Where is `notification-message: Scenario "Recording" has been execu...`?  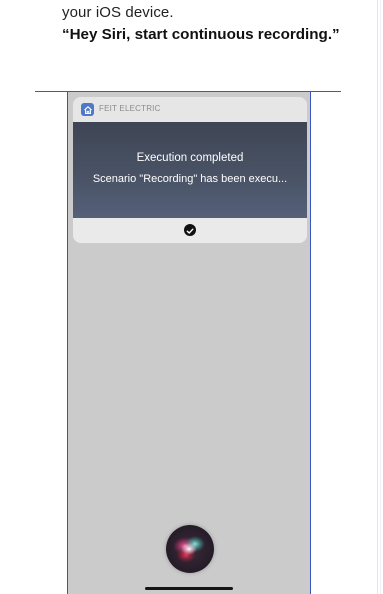
notification-message: Scenario "Recording" has been execu... is located at coordinates (190, 179).